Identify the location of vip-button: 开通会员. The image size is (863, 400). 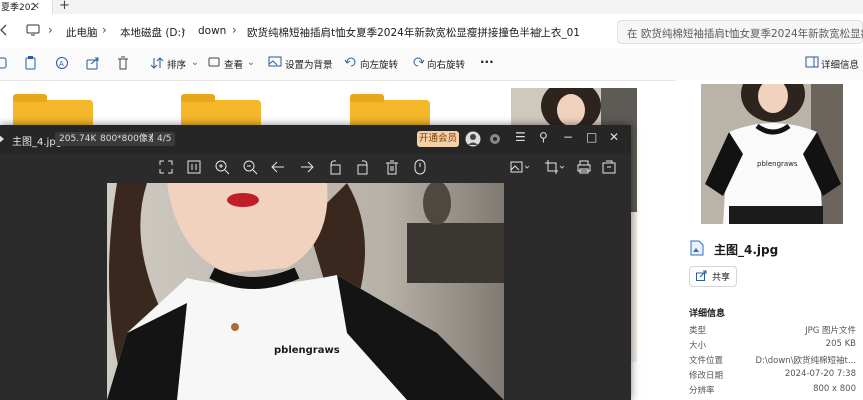
(438, 139).